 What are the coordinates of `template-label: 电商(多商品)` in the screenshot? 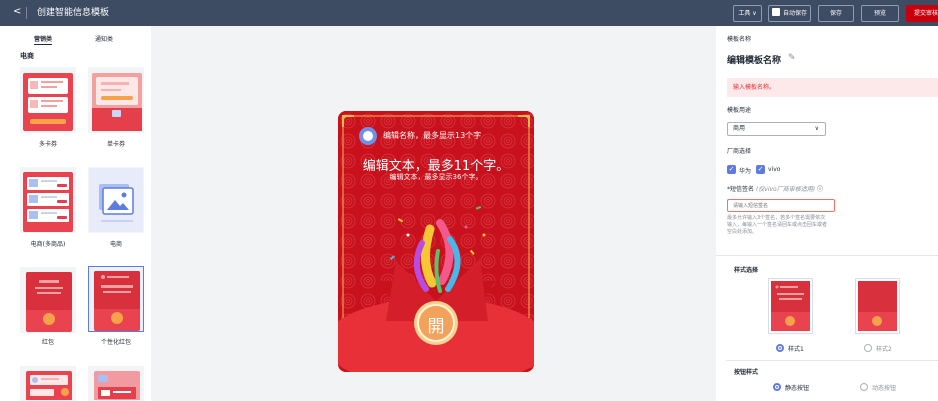 It's located at (48, 244).